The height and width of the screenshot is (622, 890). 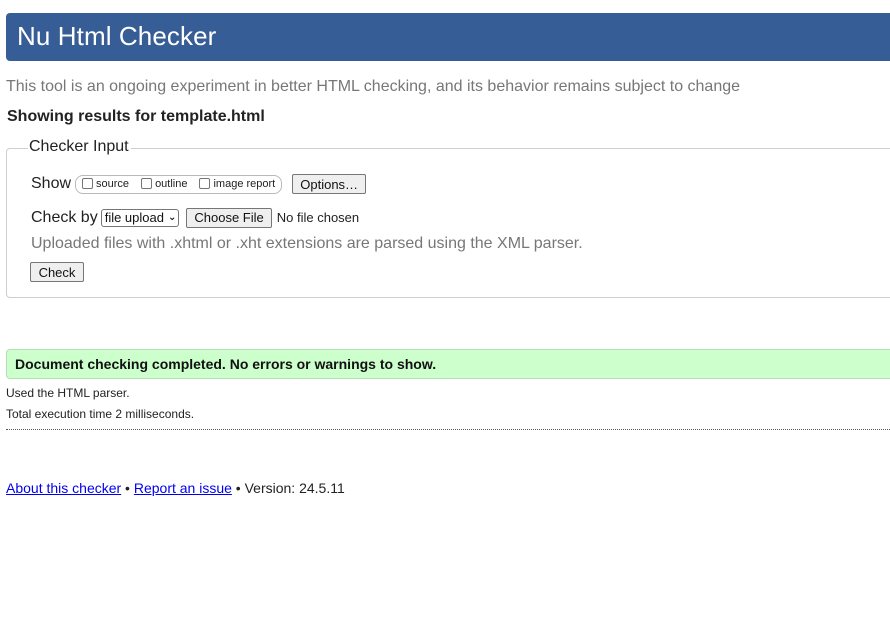 I want to click on dotted-divider, so click(x=448, y=429).